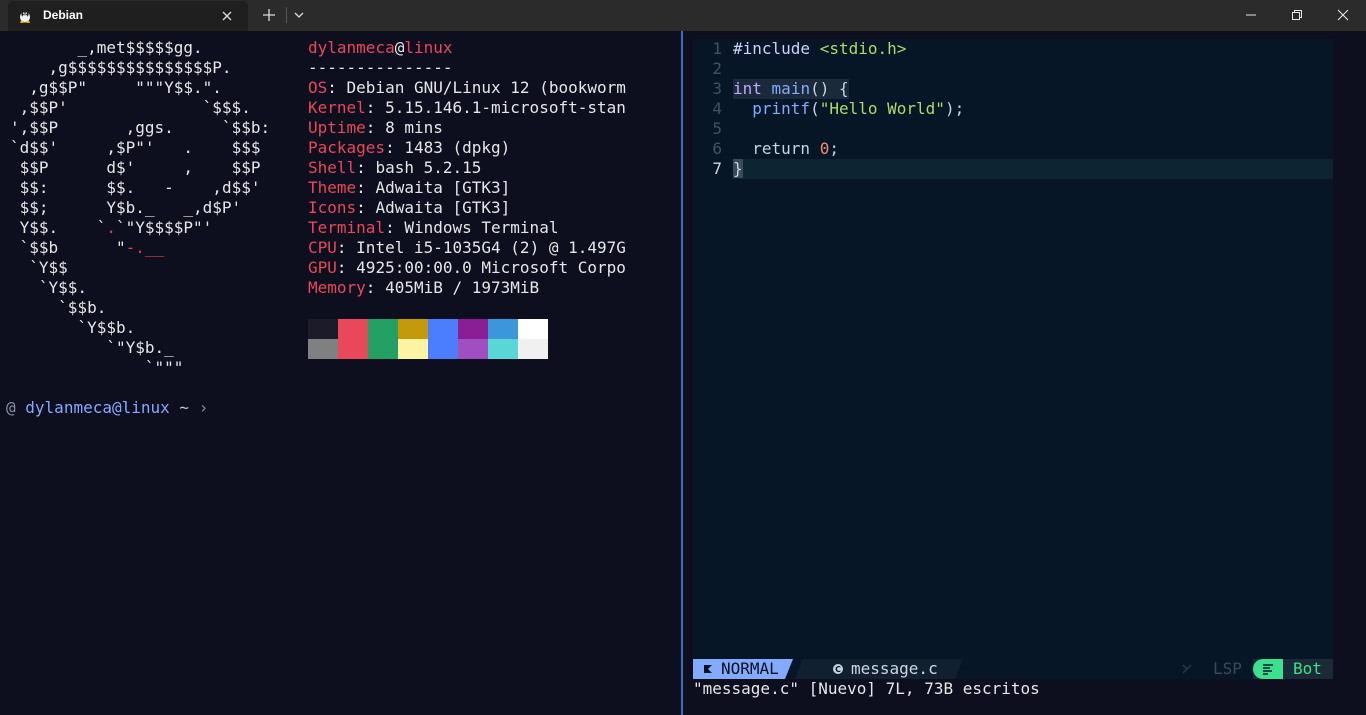 The width and height of the screenshot is (1366, 715). What do you see at coordinates (1251, 15) in the screenshot?
I see `minimize-button` at bounding box center [1251, 15].